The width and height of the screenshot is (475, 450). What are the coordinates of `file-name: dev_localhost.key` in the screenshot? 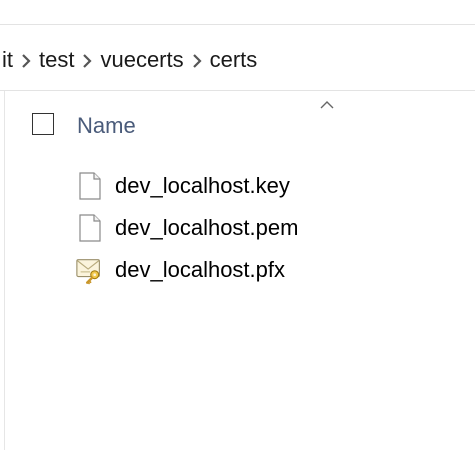 It's located at (202, 185).